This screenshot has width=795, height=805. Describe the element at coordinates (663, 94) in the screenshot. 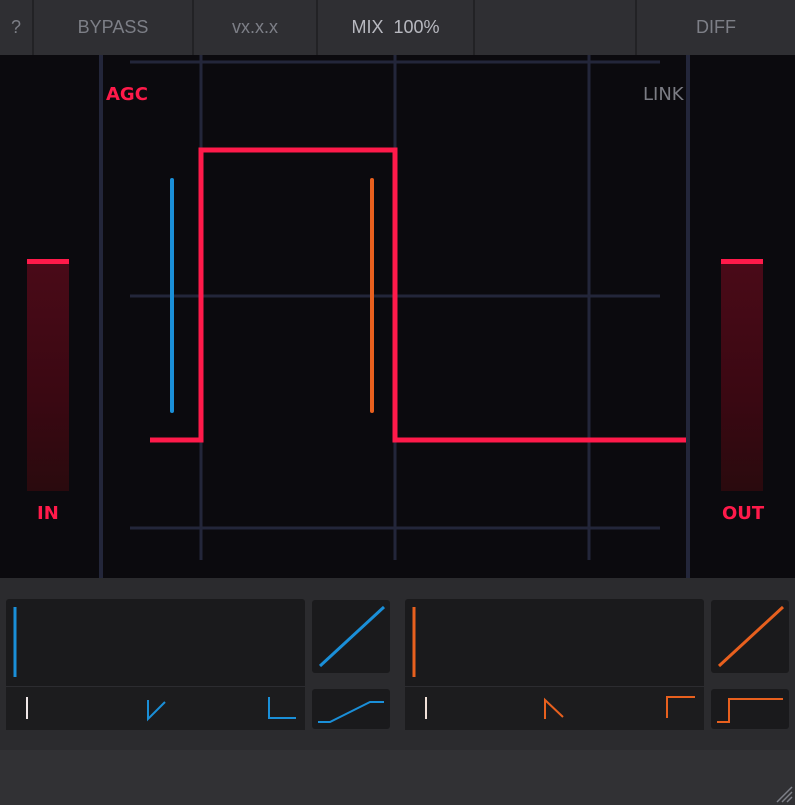

I see `link-toggle: LINK` at that location.